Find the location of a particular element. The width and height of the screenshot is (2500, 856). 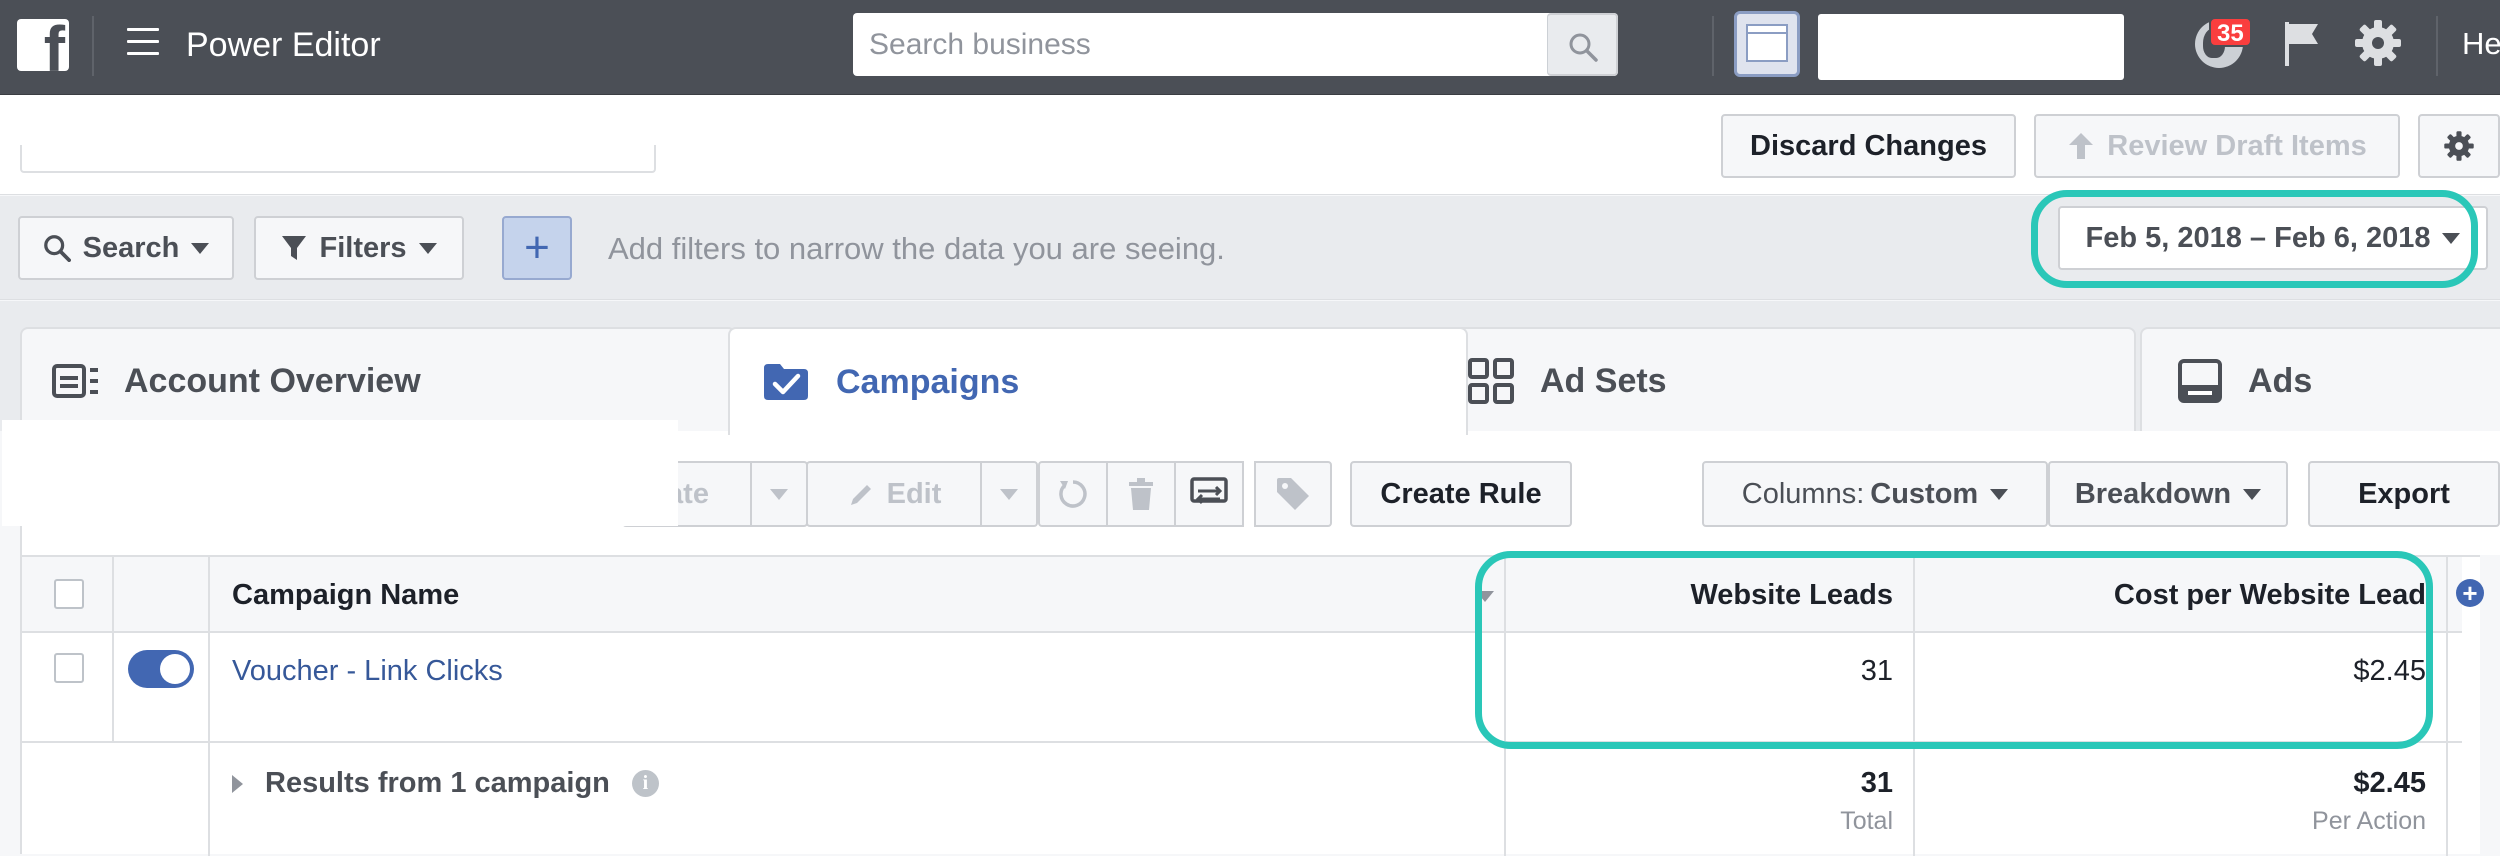

undo-button is located at coordinates (1073, 494).